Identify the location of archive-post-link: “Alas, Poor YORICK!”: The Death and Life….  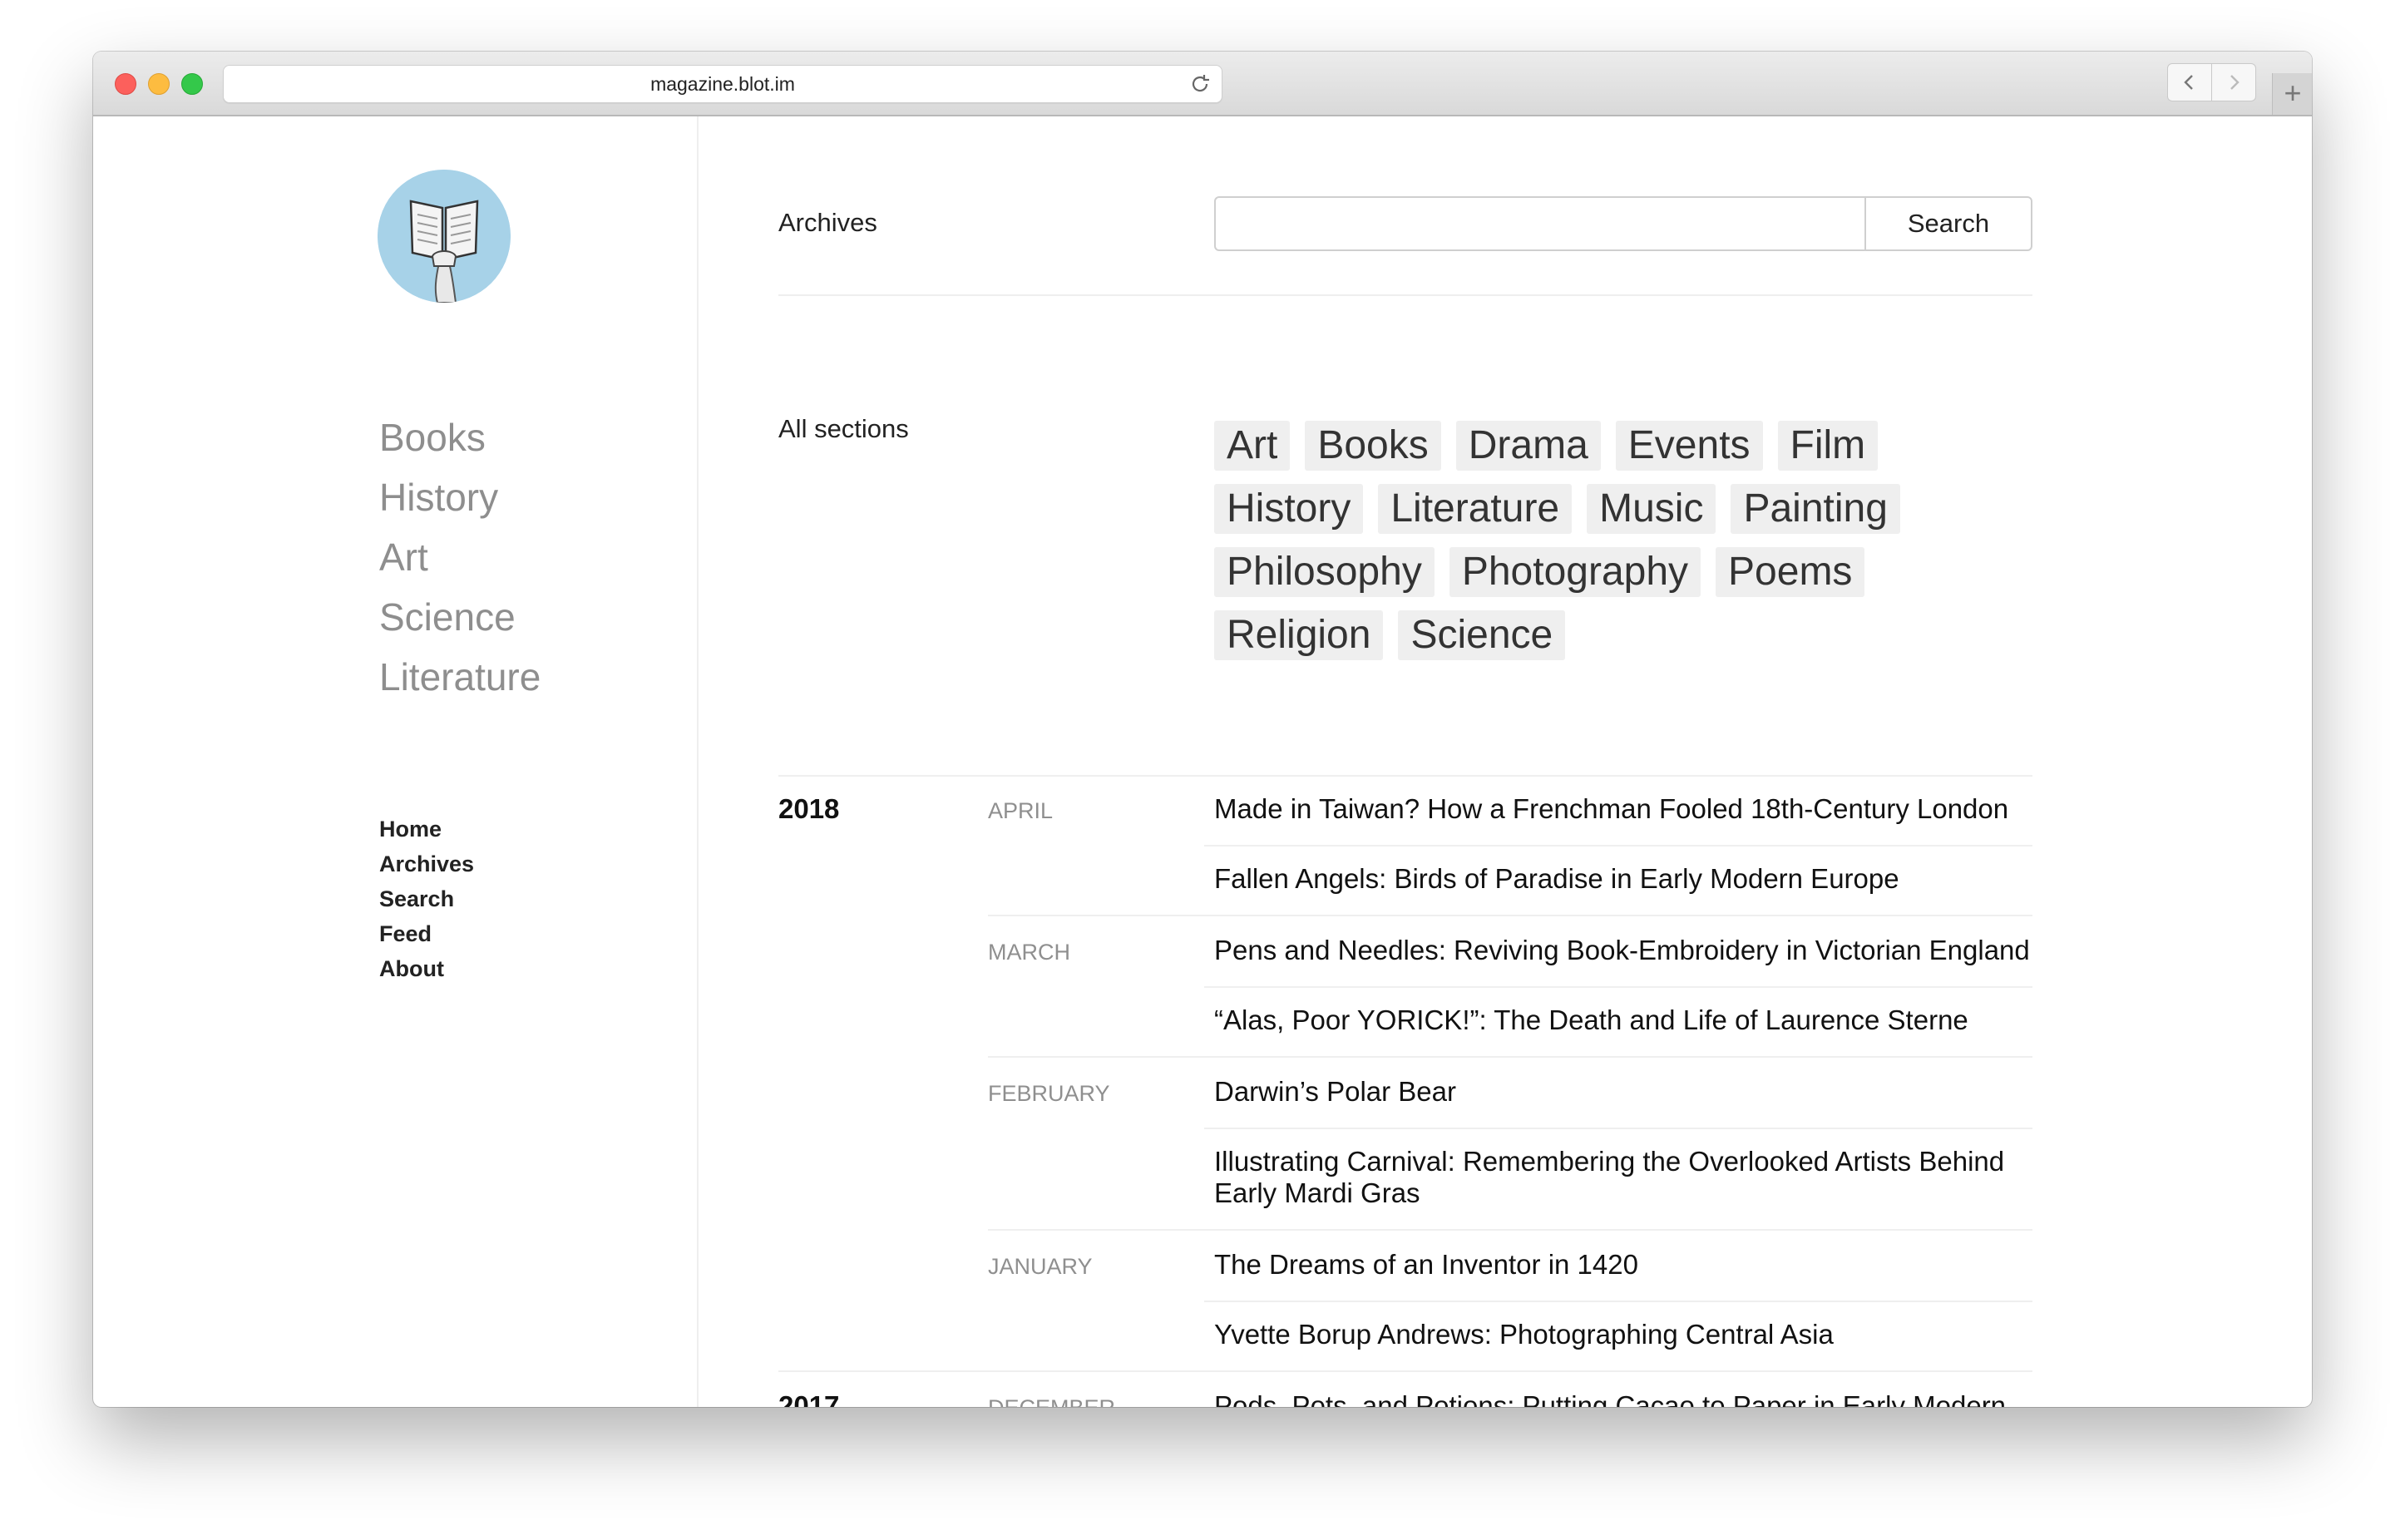
(1623, 1020).